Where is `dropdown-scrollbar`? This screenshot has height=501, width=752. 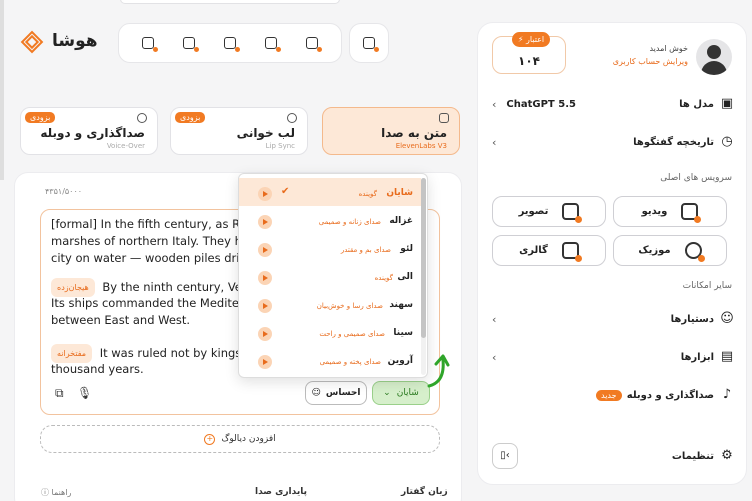 dropdown-scrollbar is located at coordinates (423, 276).